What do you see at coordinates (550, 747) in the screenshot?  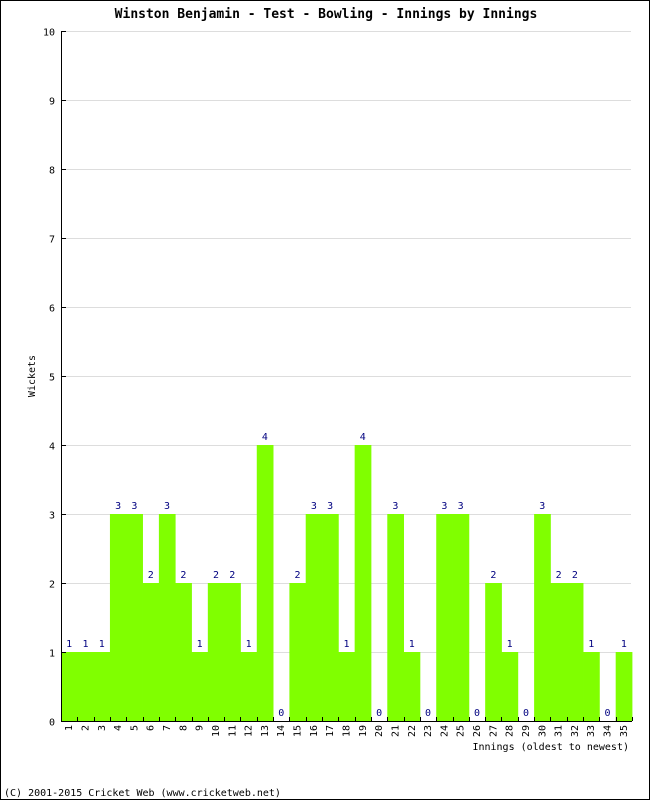 I see `x-axis-label: Innings (oldest to newest)` at bounding box center [550, 747].